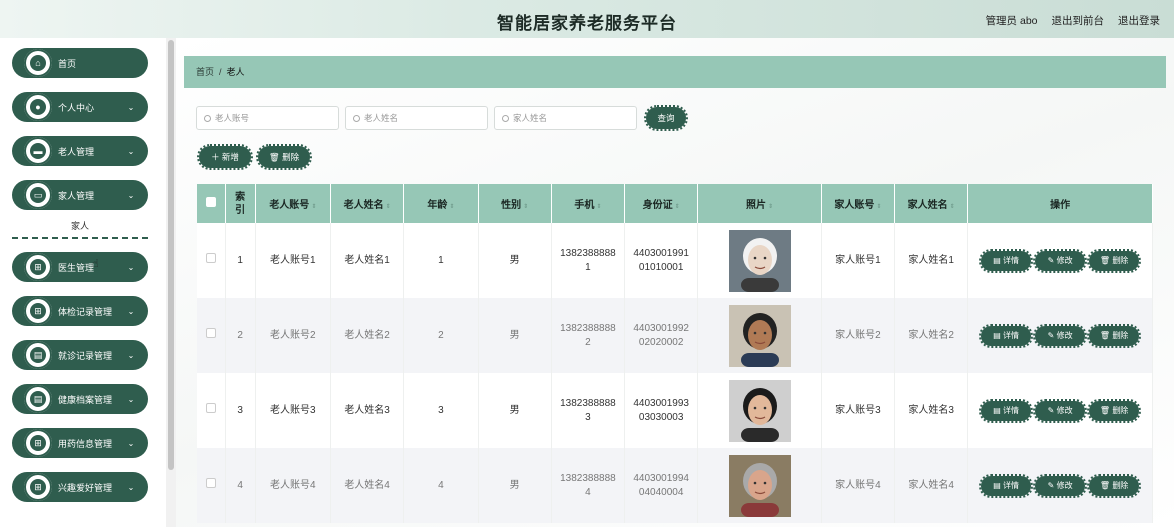 The image size is (1174, 527). What do you see at coordinates (441, 203) in the screenshot?
I see `column-header: 年龄 ⇕` at bounding box center [441, 203].